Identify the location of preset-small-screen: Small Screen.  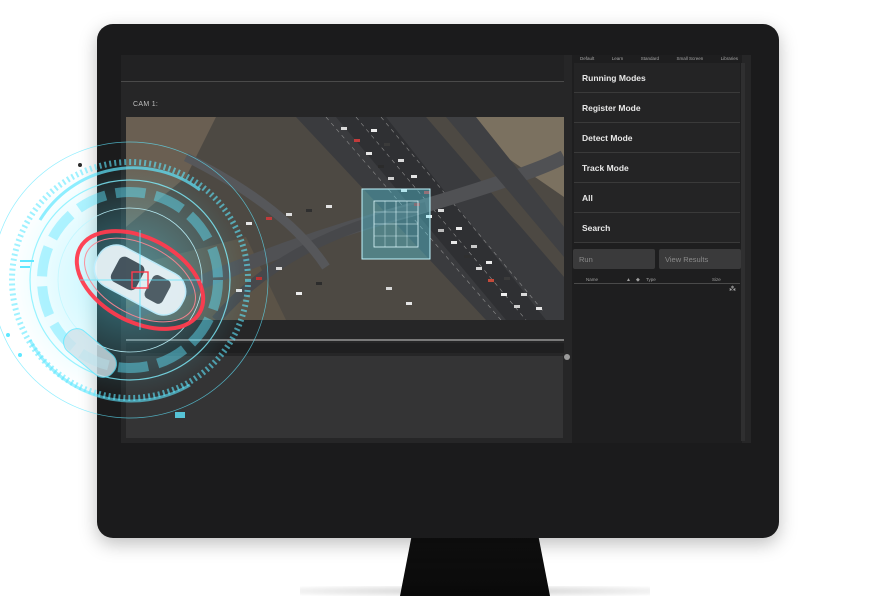
(689, 58).